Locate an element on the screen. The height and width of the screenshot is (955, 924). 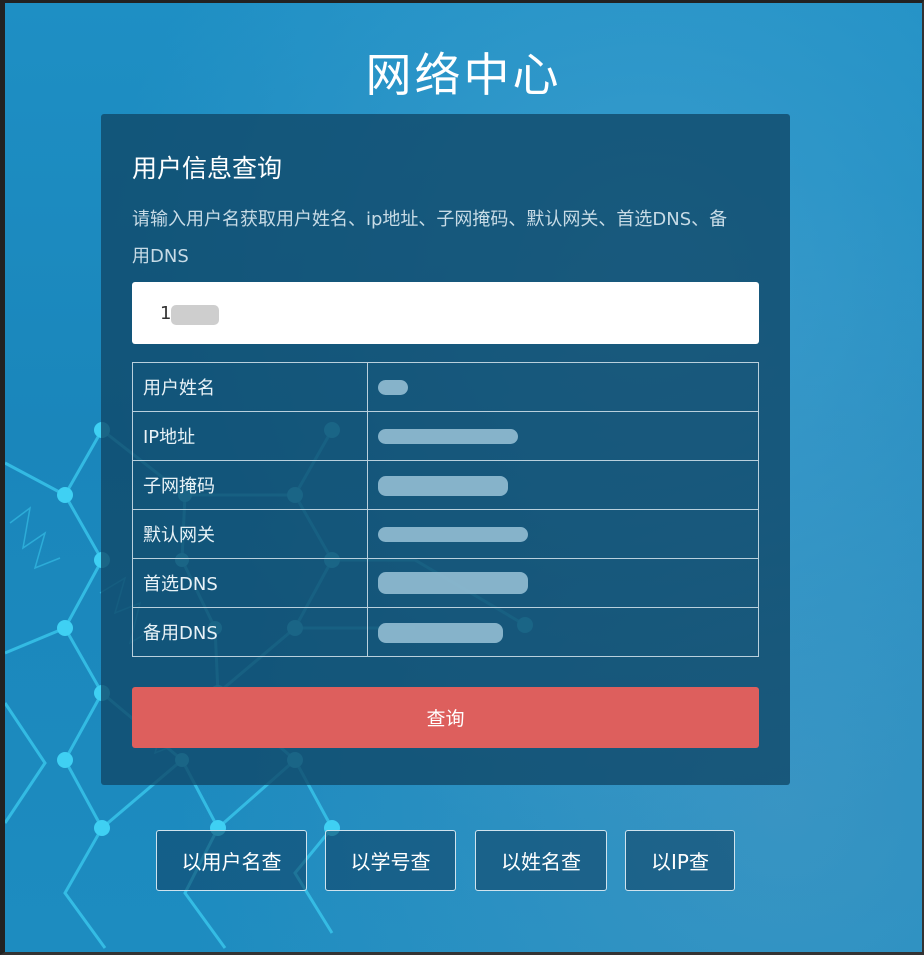
table-row: 首选DNS is located at coordinates (445, 583).